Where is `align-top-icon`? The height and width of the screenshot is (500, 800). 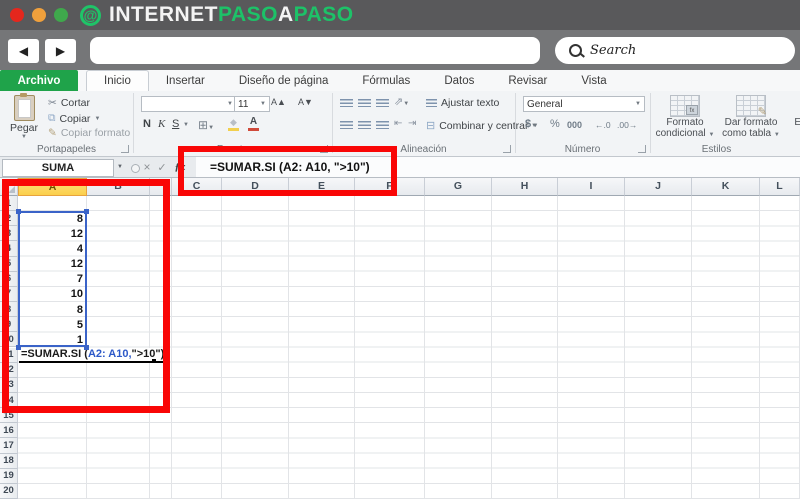 align-top-icon is located at coordinates (346, 103).